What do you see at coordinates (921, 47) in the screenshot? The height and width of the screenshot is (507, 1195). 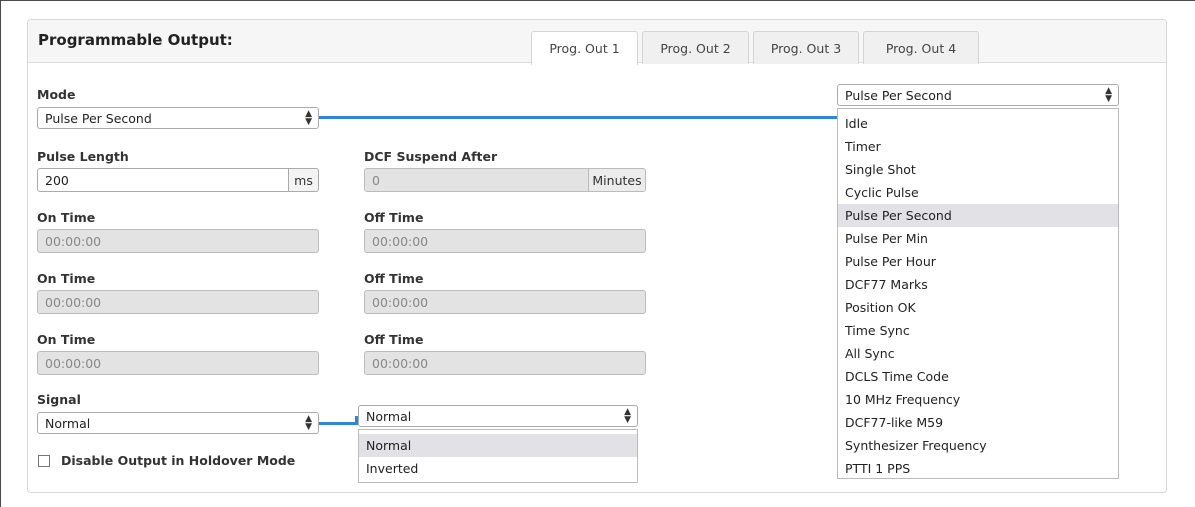 I see `tab-prog-out-4: Prog. Out 4` at bounding box center [921, 47].